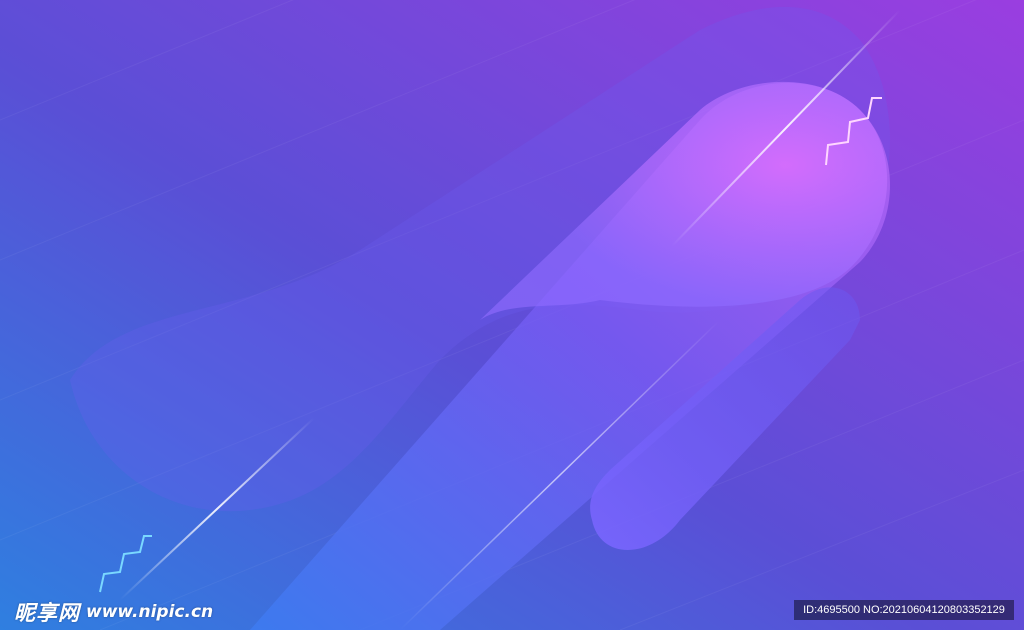 This screenshot has width=1024, height=630. Describe the element at coordinates (47, 613) in the screenshot. I see `watermark-logo-text: 昵享网` at that location.